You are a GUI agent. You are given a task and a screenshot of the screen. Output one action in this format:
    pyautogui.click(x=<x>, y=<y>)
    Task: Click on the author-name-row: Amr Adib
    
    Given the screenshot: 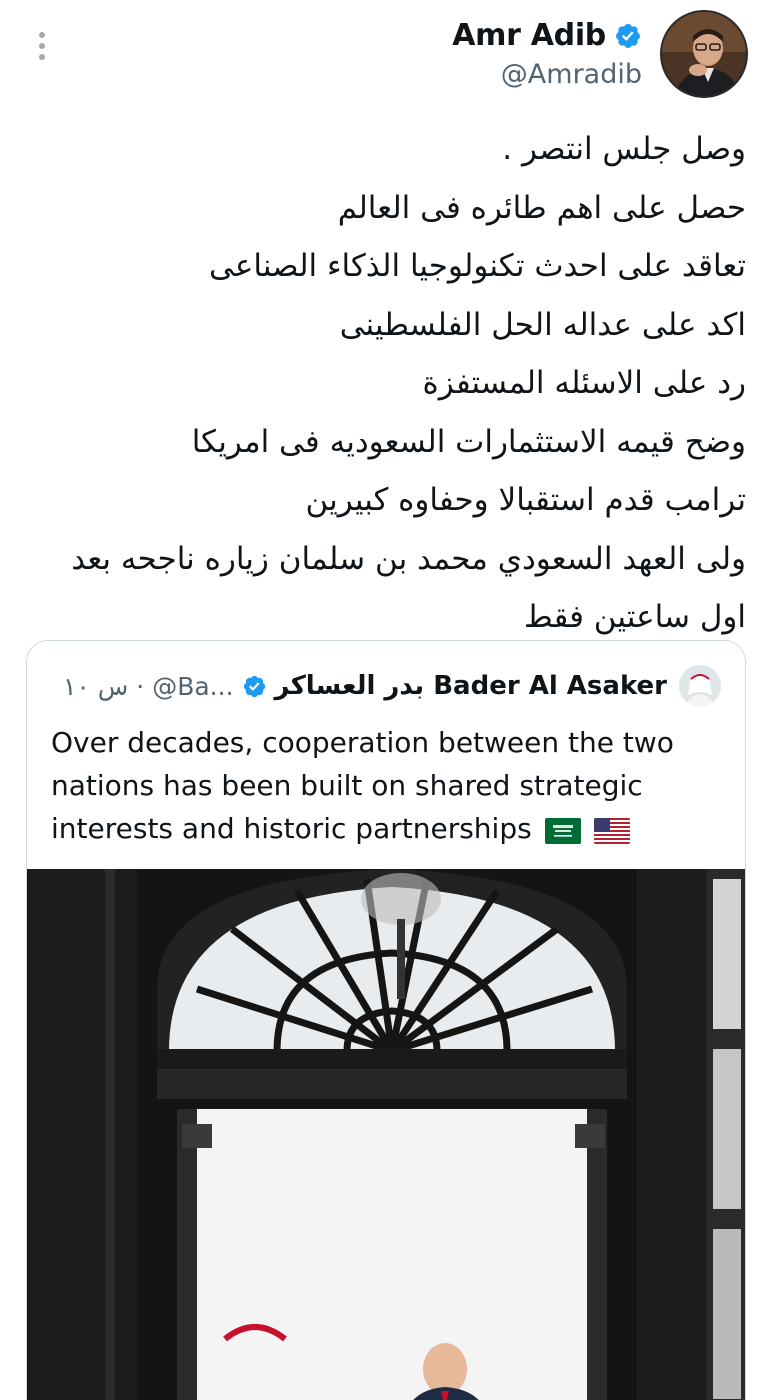 What is the action you would take?
    pyautogui.click(x=547, y=35)
    